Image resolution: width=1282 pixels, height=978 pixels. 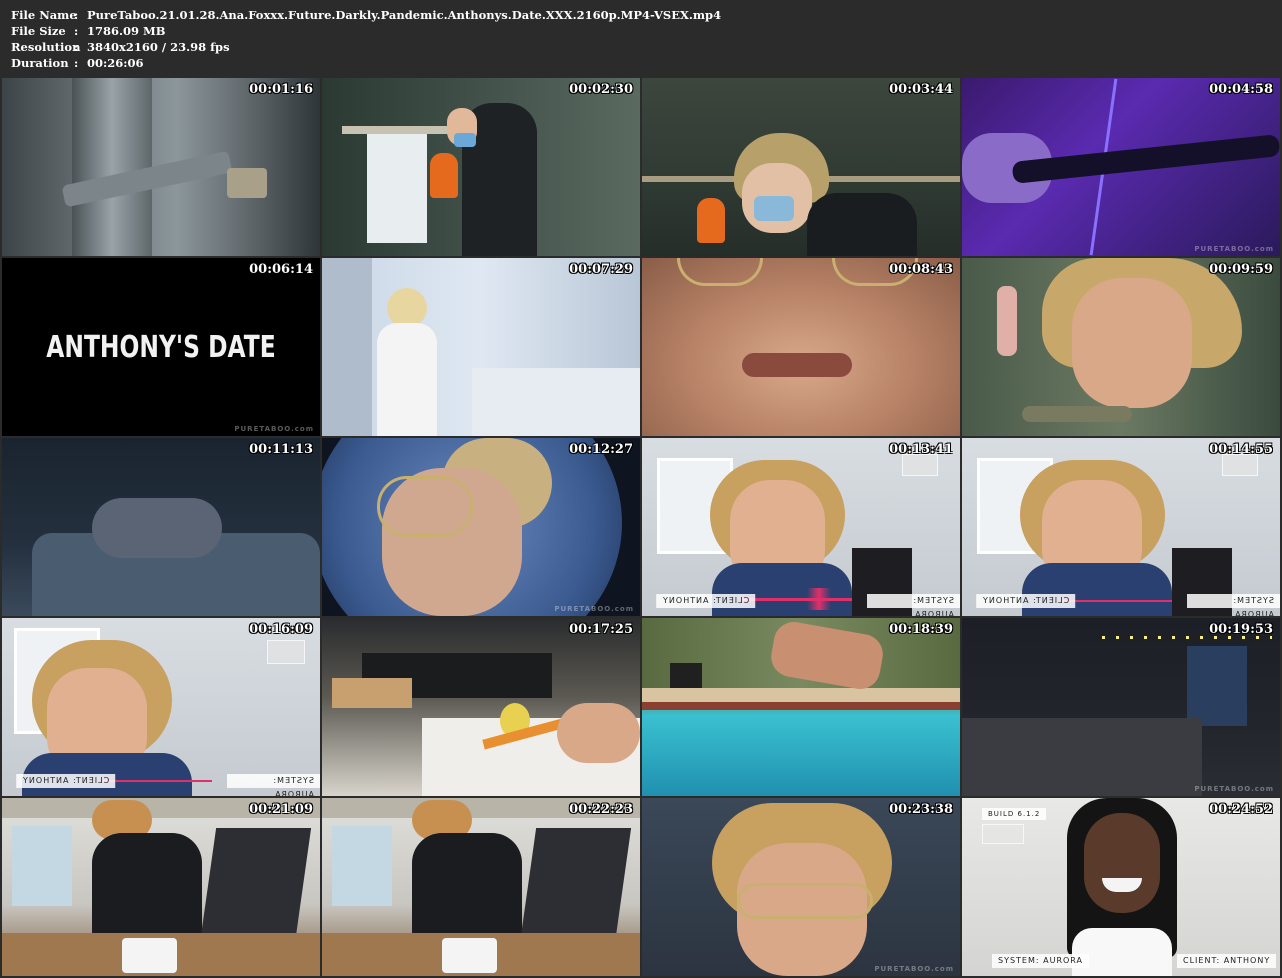 What do you see at coordinates (481, 707) in the screenshot?
I see `thumbnail: 00:17:25` at bounding box center [481, 707].